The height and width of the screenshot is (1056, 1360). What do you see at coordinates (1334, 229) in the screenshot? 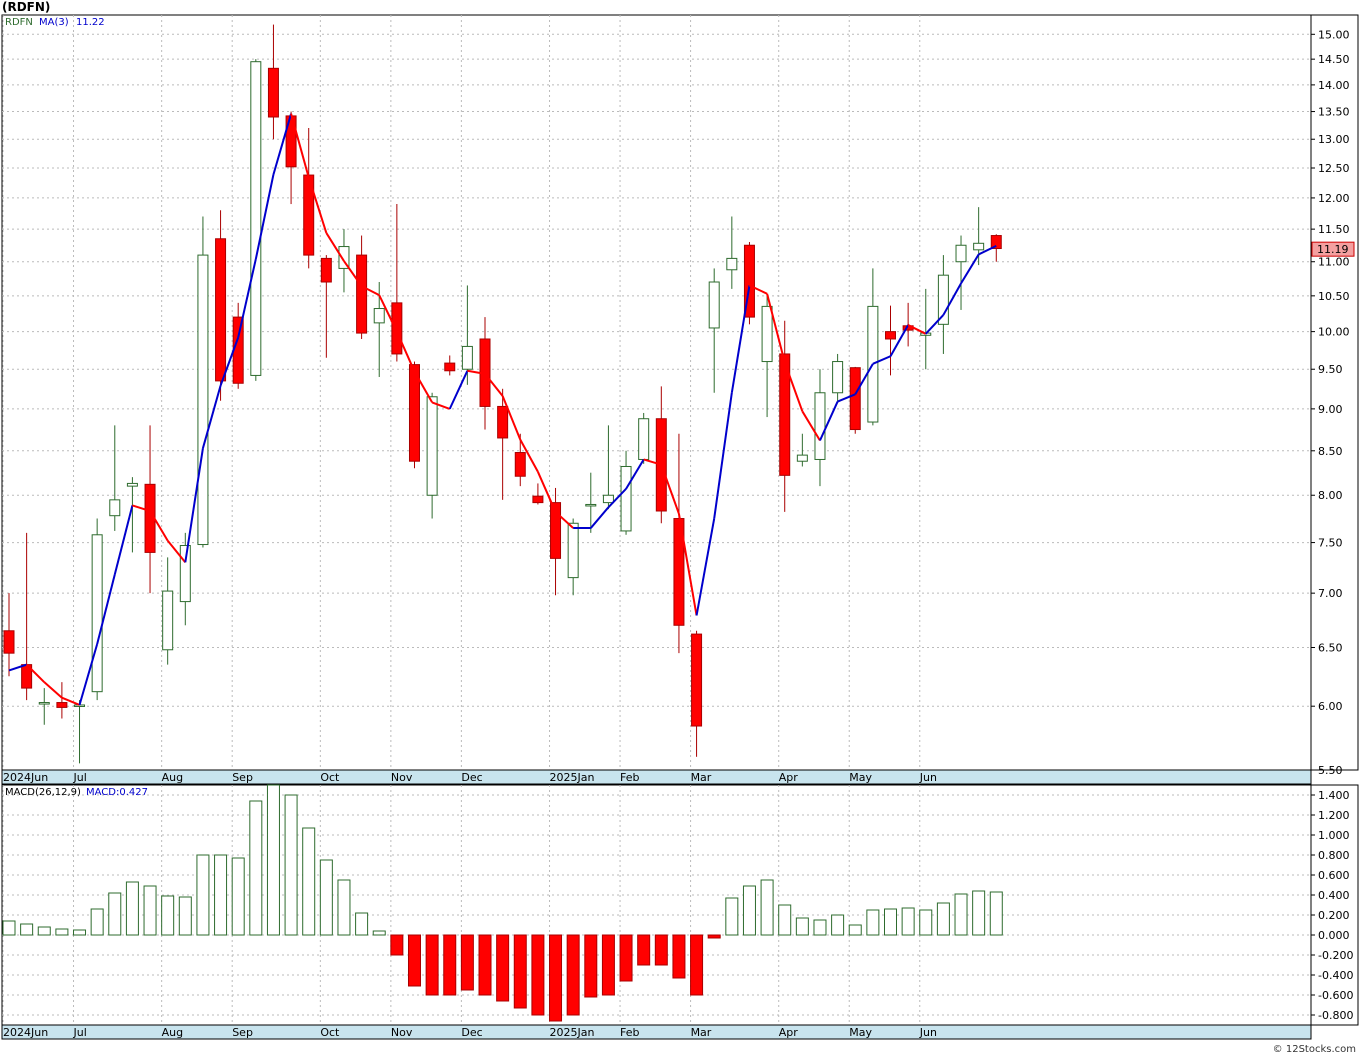
I see `price-tick-label: 11.50` at bounding box center [1334, 229].